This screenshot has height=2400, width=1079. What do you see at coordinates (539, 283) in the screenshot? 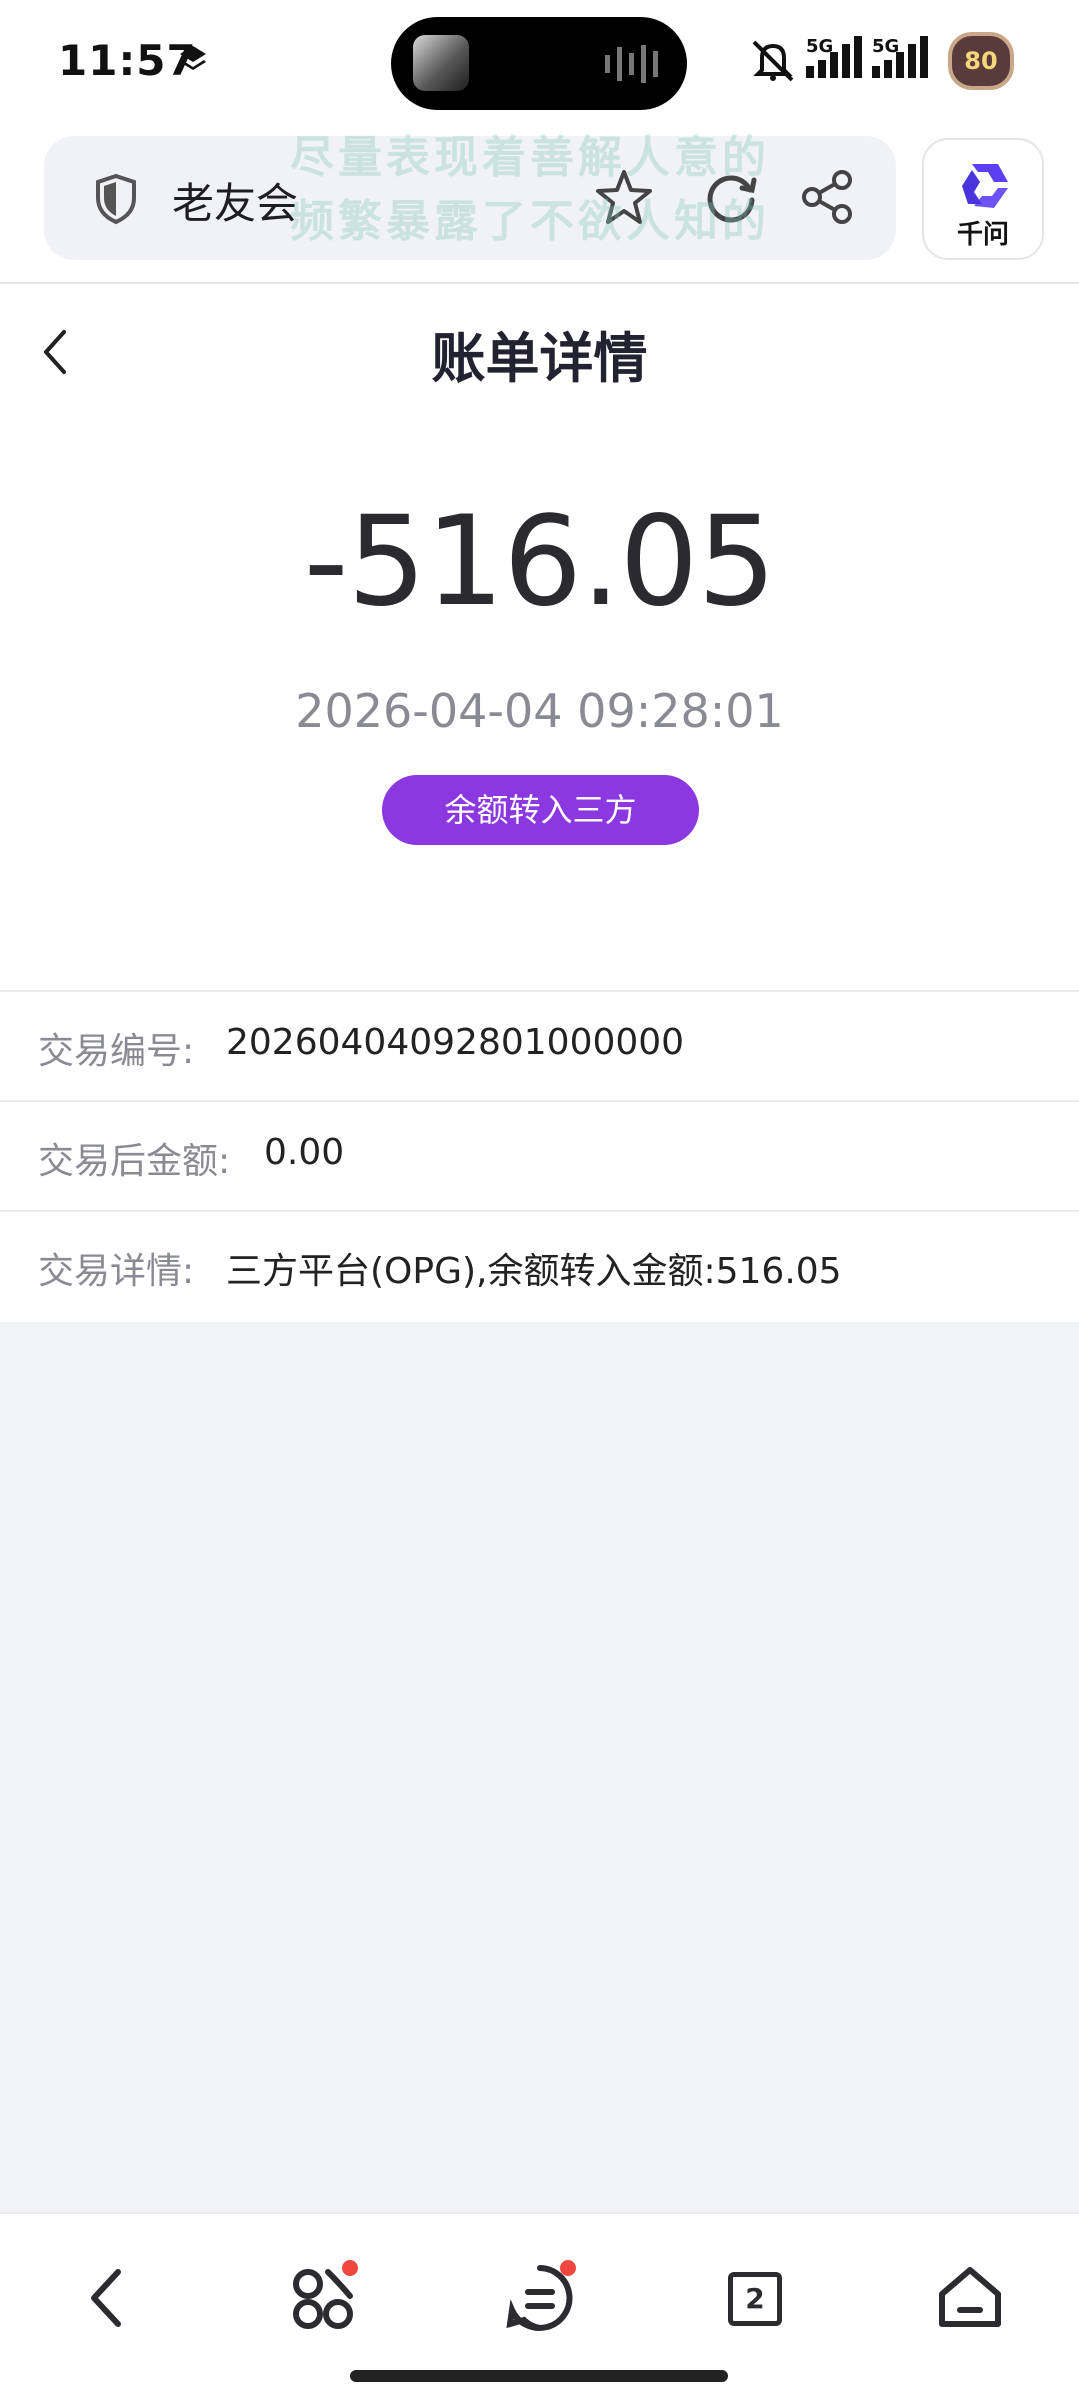
I see `toolbar-divider` at bounding box center [539, 283].